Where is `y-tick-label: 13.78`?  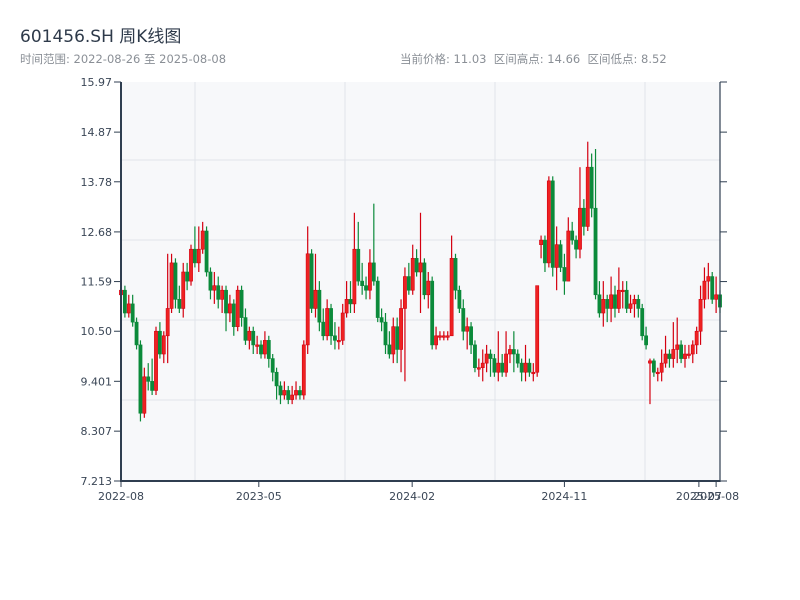
y-tick-label: 13.78 is located at coordinates (97, 182).